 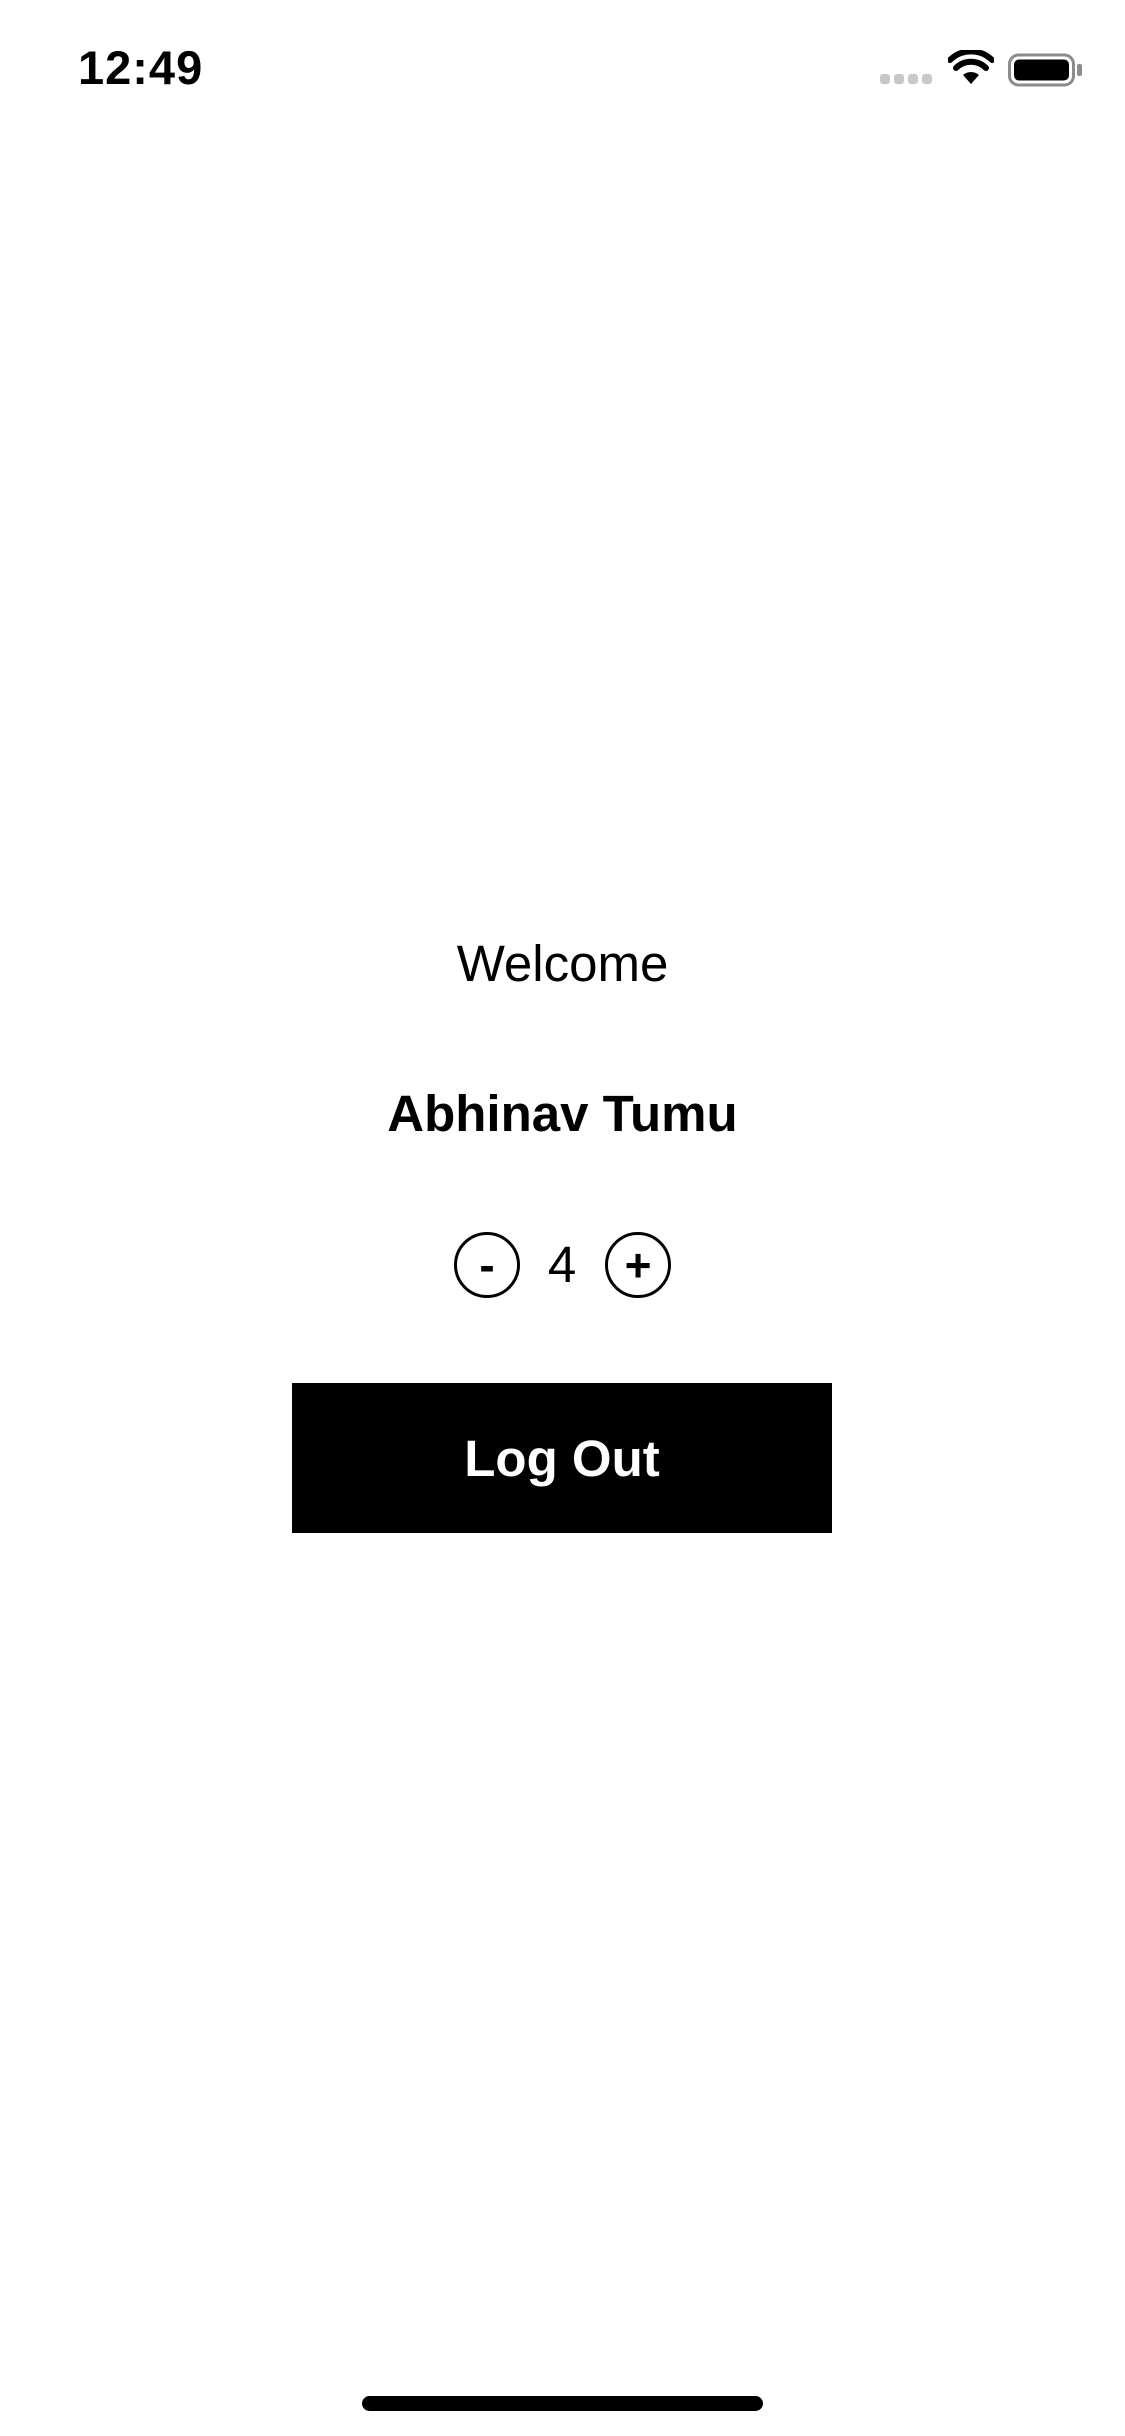 I want to click on decrement-button: -, so click(x=487, y=1265).